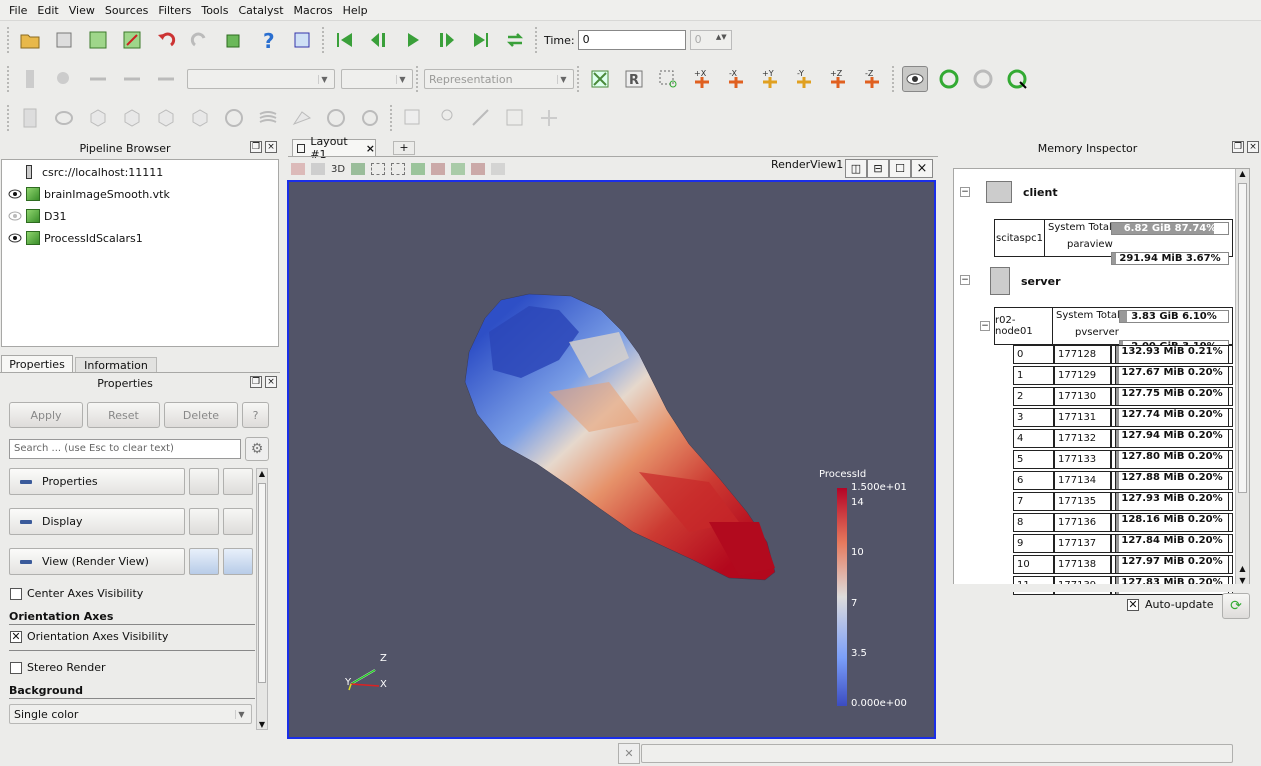  What do you see at coordinates (404, 148) in the screenshot?
I see `add-layout-tab: +` at bounding box center [404, 148].